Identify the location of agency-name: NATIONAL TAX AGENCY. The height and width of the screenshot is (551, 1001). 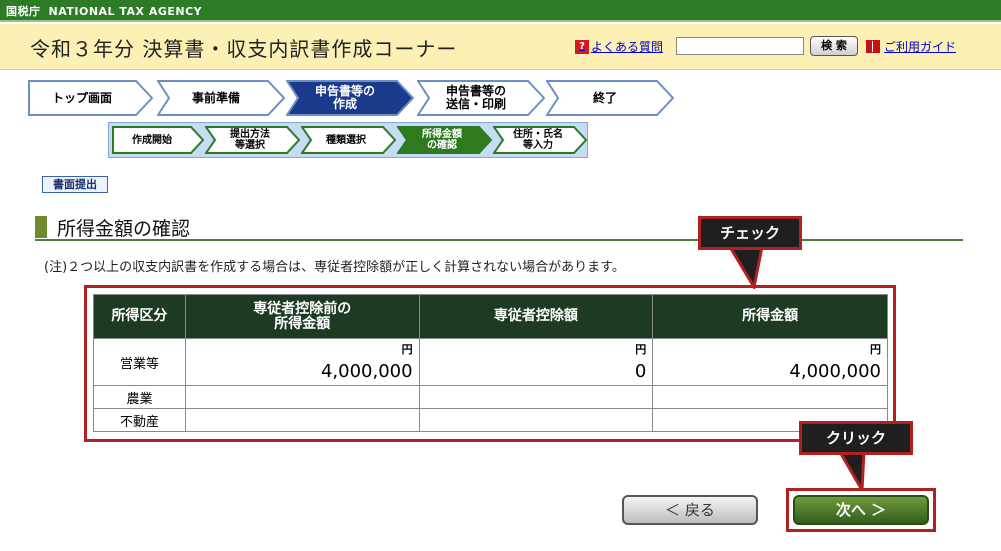
(125, 11).